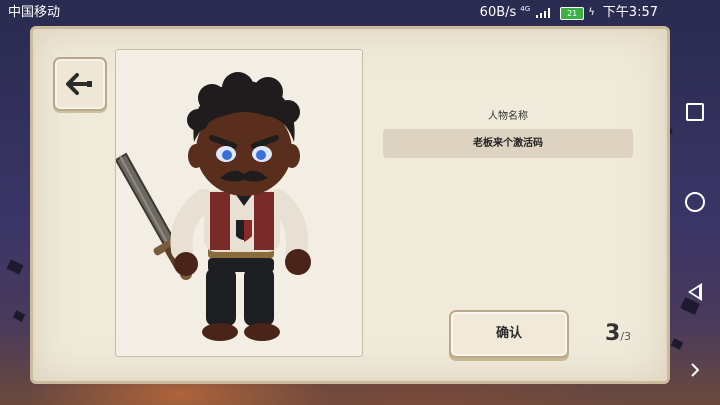 This screenshot has height=405, width=720. I want to click on page-indicator: 3/3, so click(618, 333).